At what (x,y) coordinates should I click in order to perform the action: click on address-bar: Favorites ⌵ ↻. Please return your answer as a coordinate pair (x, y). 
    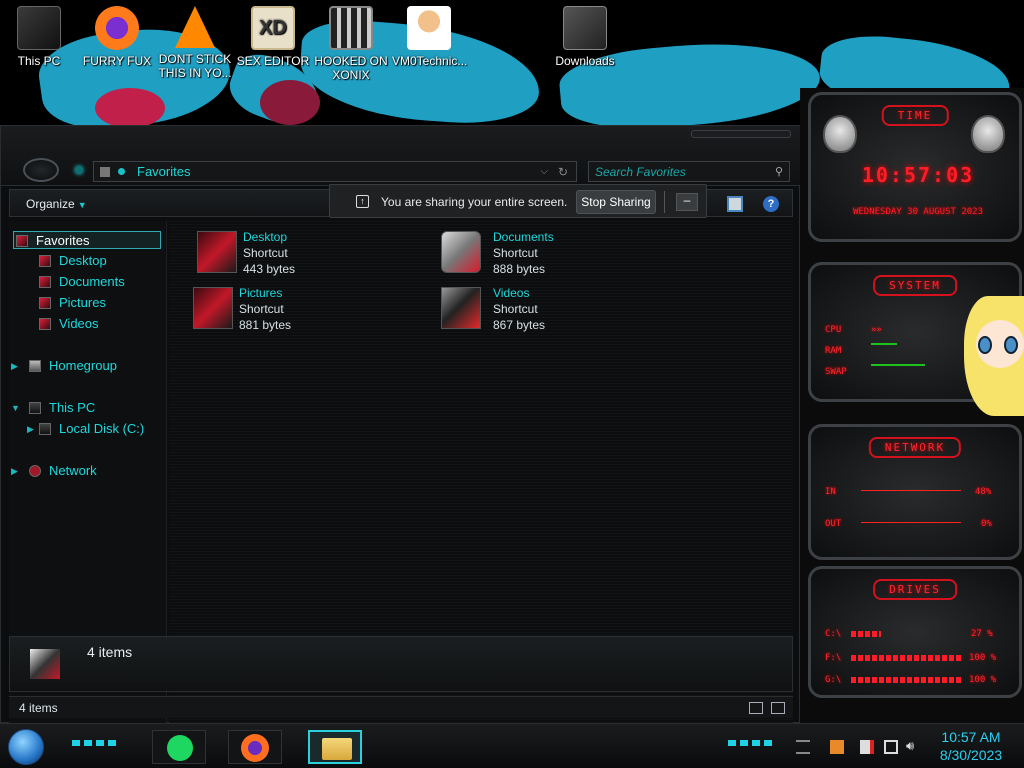
    Looking at the image, I should click on (335, 171).